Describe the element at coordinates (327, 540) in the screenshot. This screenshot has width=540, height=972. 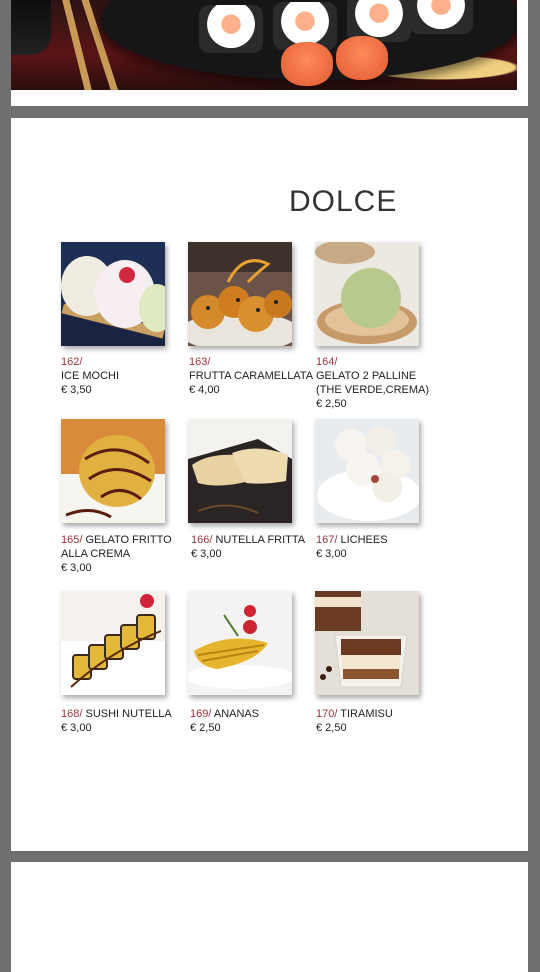
I see `item-number: 167/` at that location.